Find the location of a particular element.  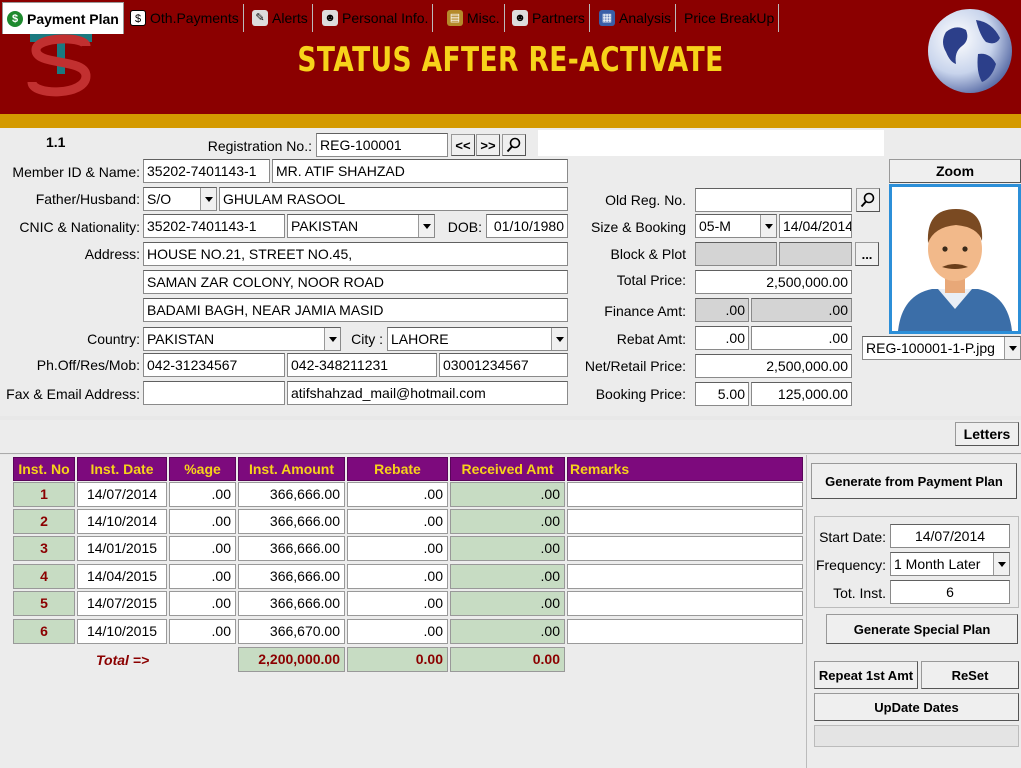

next-record-button: >> is located at coordinates (488, 145).